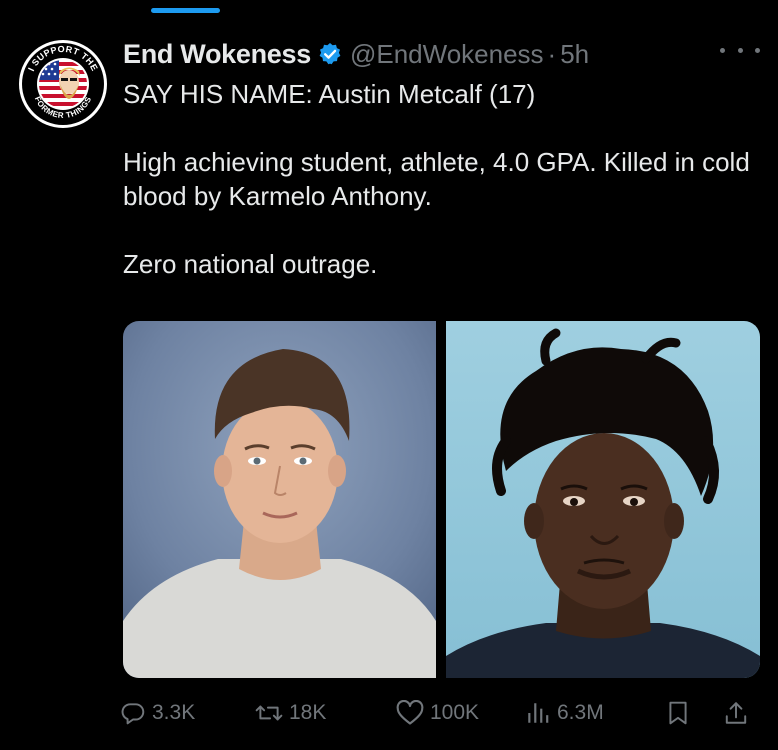 The height and width of the screenshot is (750, 778). What do you see at coordinates (447, 54) in the screenshot?
I see `user-handle: @EndWokeness` at bounding box center [447, 54].